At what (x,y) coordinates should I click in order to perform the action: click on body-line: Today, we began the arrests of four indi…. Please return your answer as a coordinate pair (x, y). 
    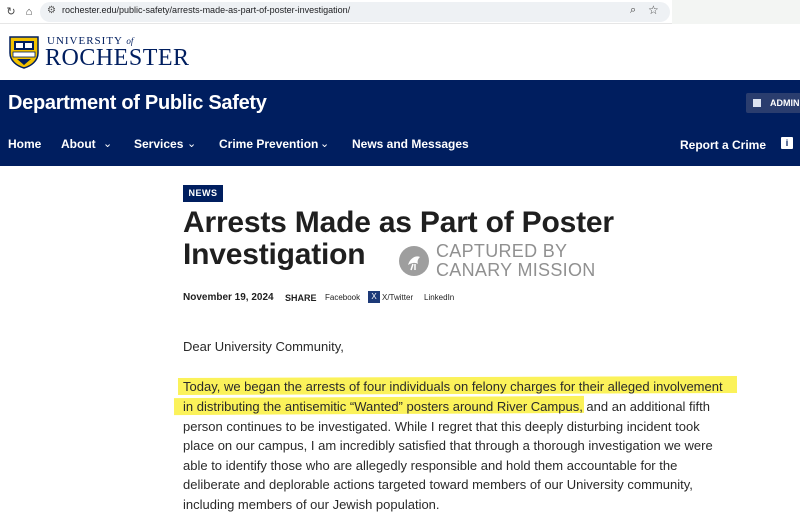
    Looking at the image, I should click on (453, 386).